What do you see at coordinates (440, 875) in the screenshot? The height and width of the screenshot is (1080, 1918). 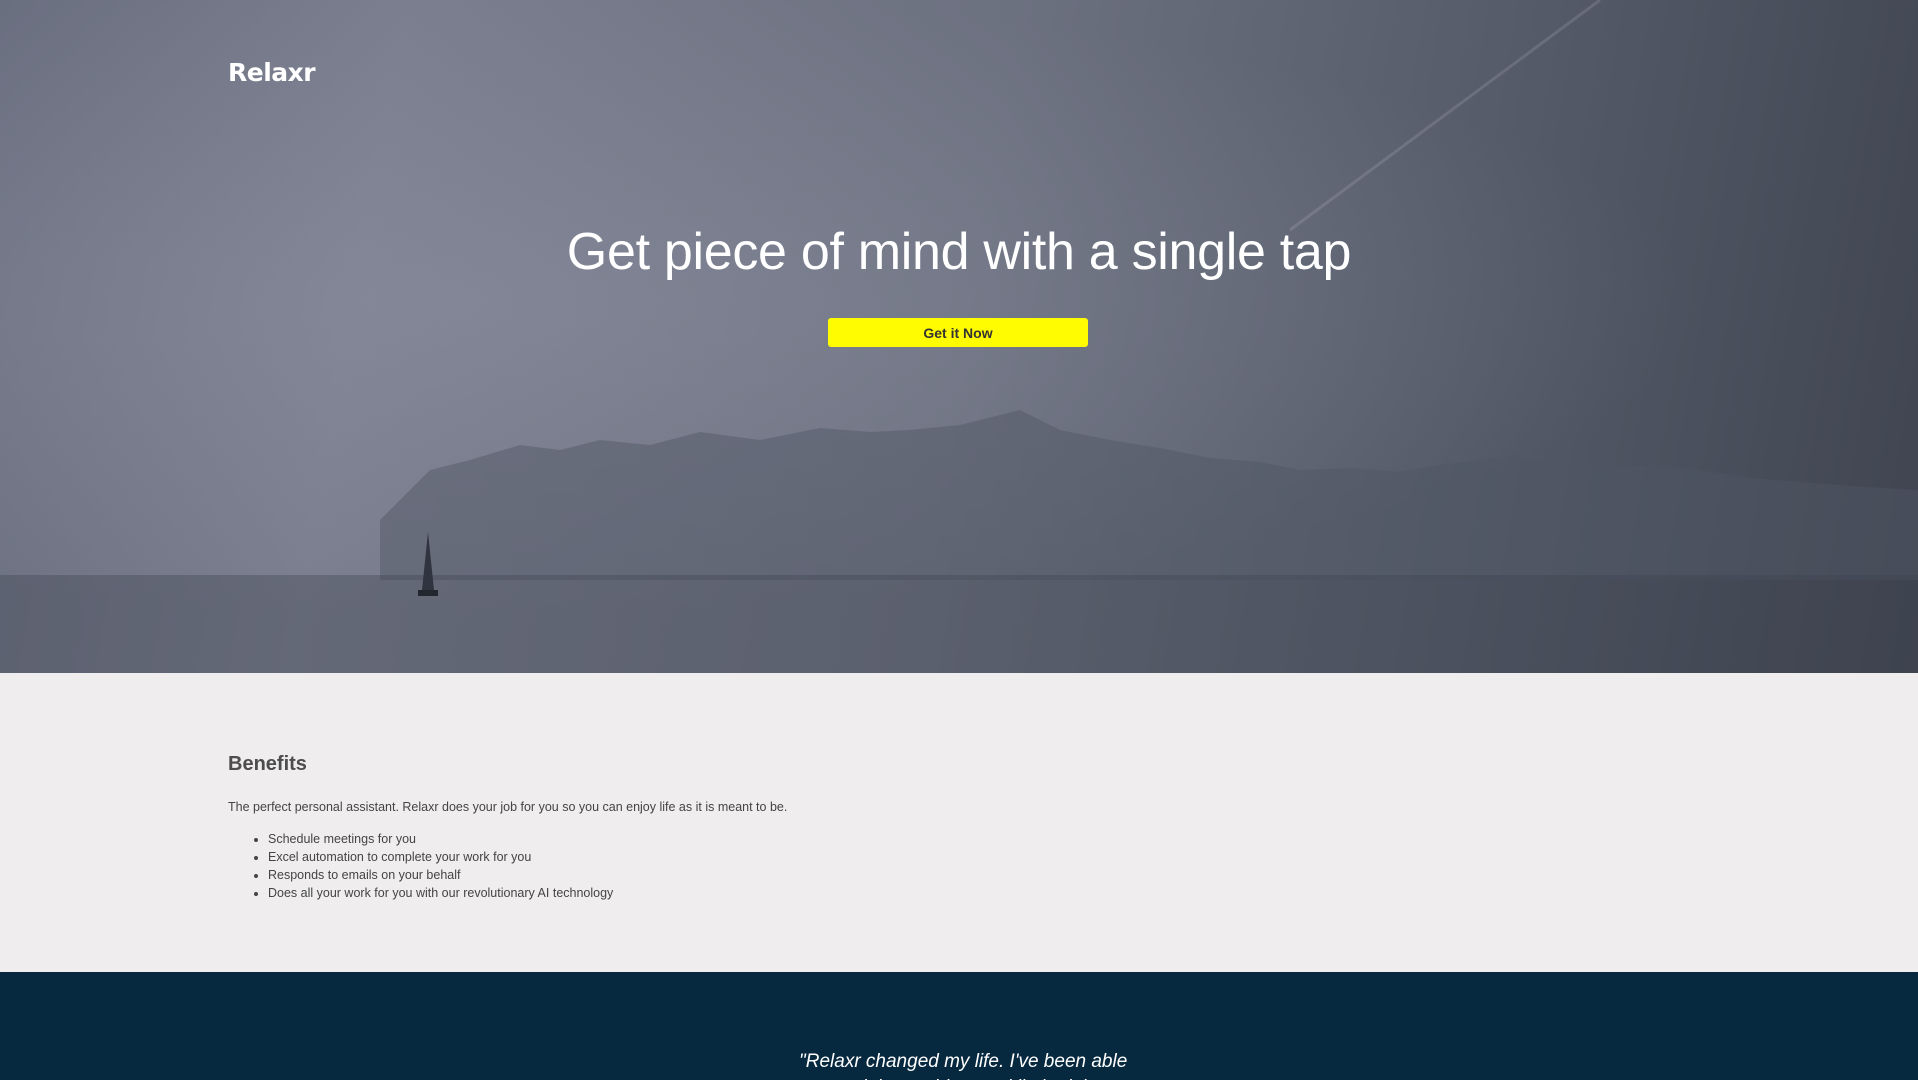 I see `benefit-item: Responds to emails on your behalf` at bounding box center [440, 875].